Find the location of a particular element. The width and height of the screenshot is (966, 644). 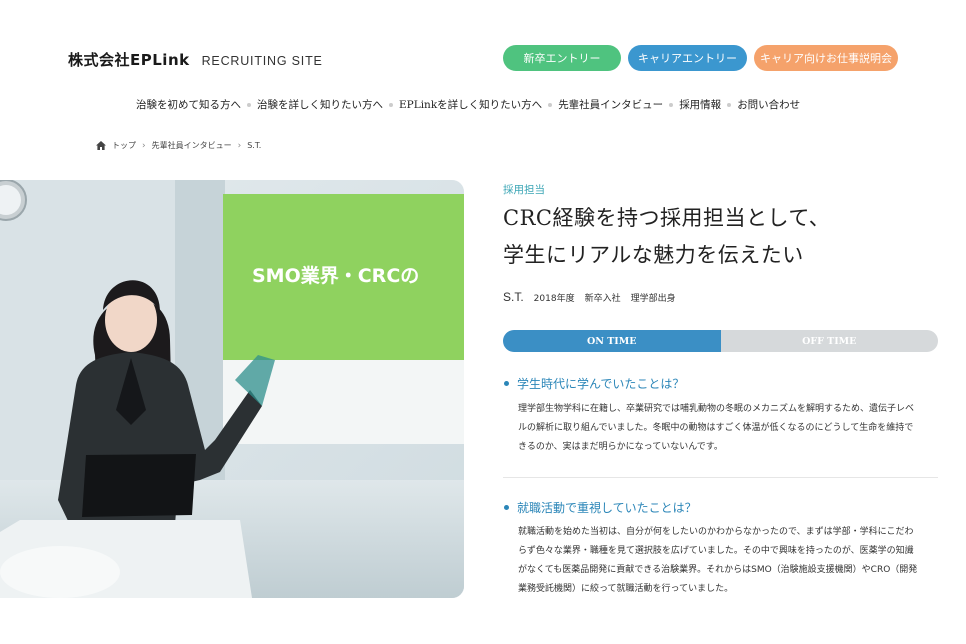

question-text: 就職活動で重視していたことは？ is located at coordinates (607, 508).